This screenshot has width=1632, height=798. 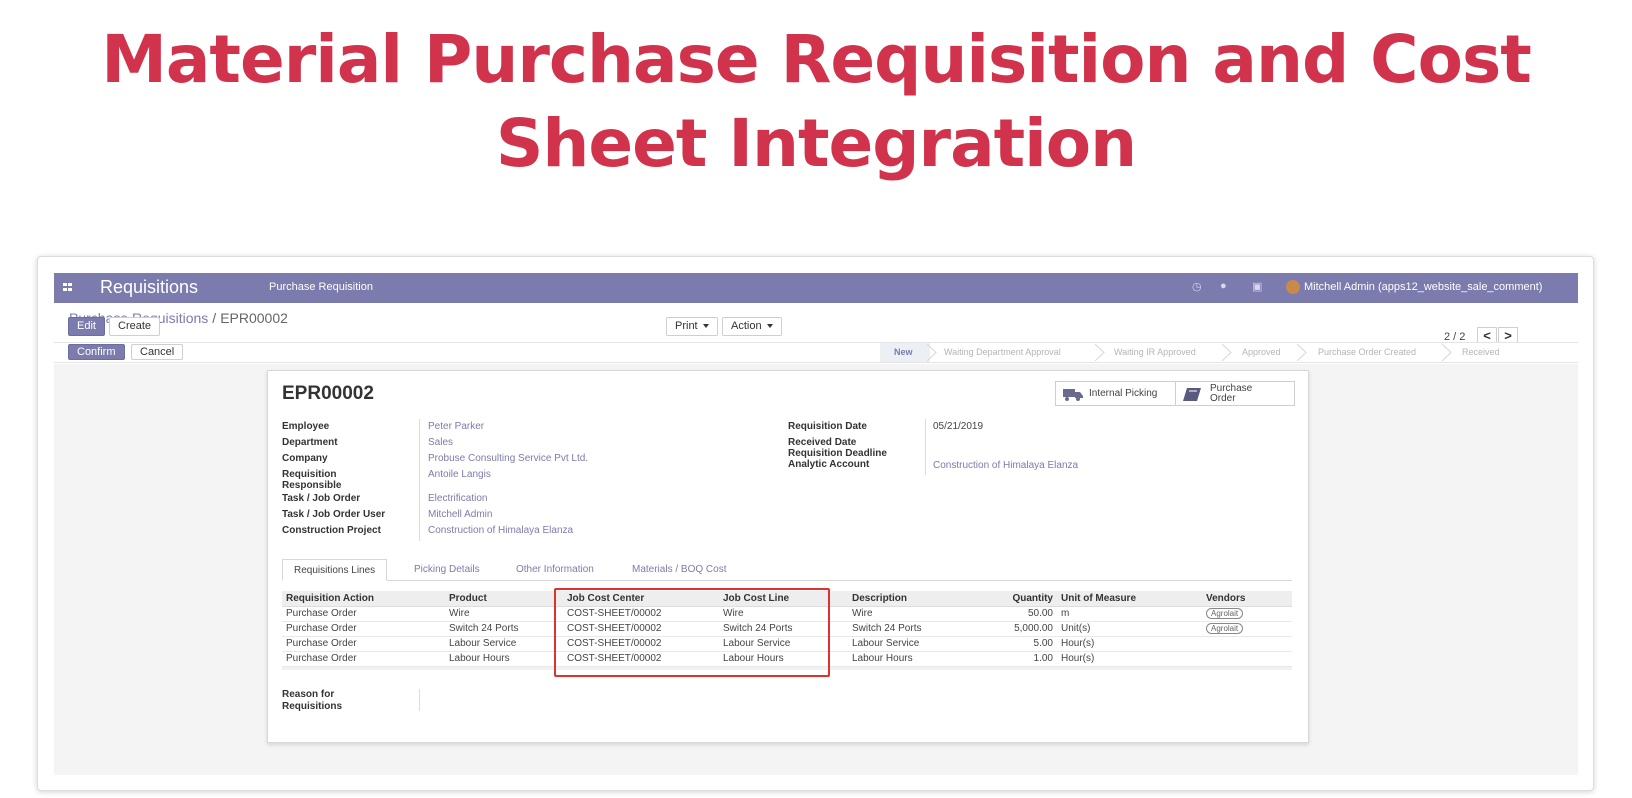 I want to click on department-label: Department, so click(x=310, y=442).